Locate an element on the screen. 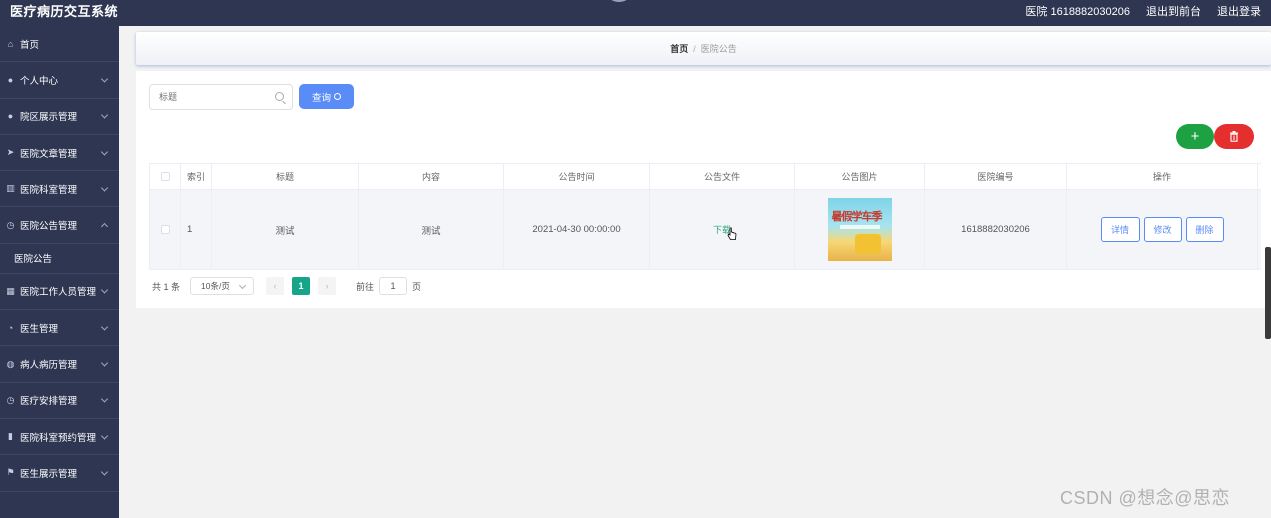 The width and height of the screenshot is (1271, 518). sidebar-item-label: 病人病历管理 is located at coordinates (49, 366).